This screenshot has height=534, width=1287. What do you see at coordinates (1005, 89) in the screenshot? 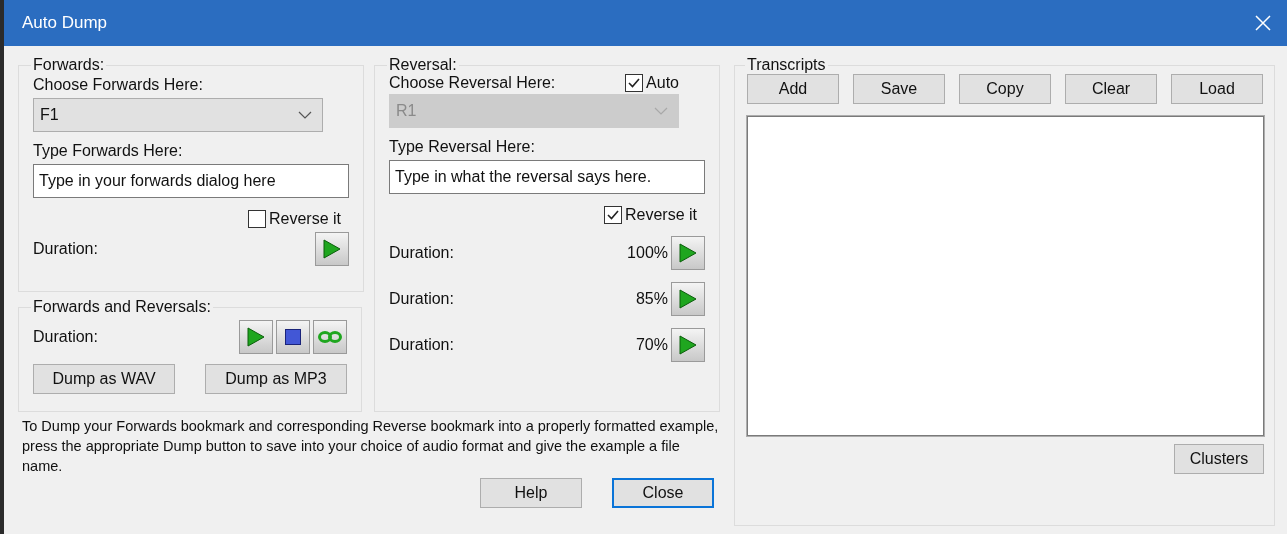
I see `transcript-button: Copy` at bounding box center [1005, 89].